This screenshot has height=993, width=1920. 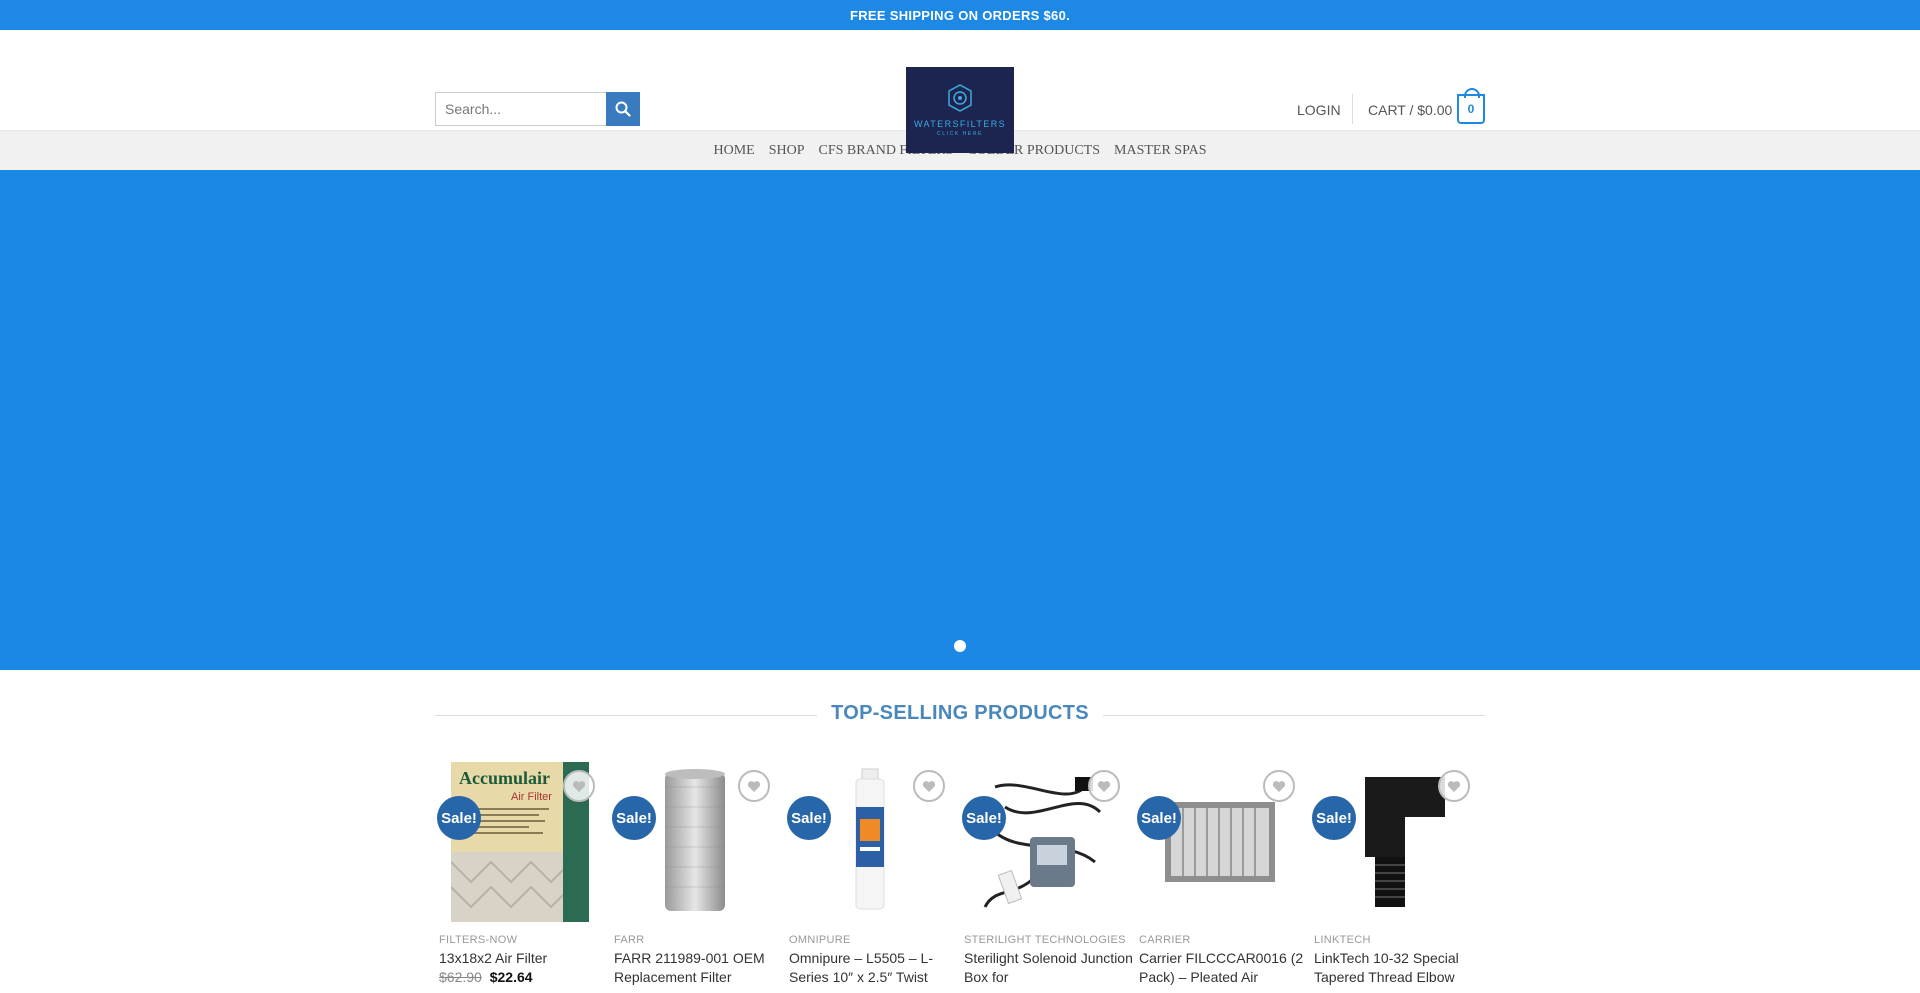 I want to click on elbow-fitting-image, so click(x=1405, y=842).